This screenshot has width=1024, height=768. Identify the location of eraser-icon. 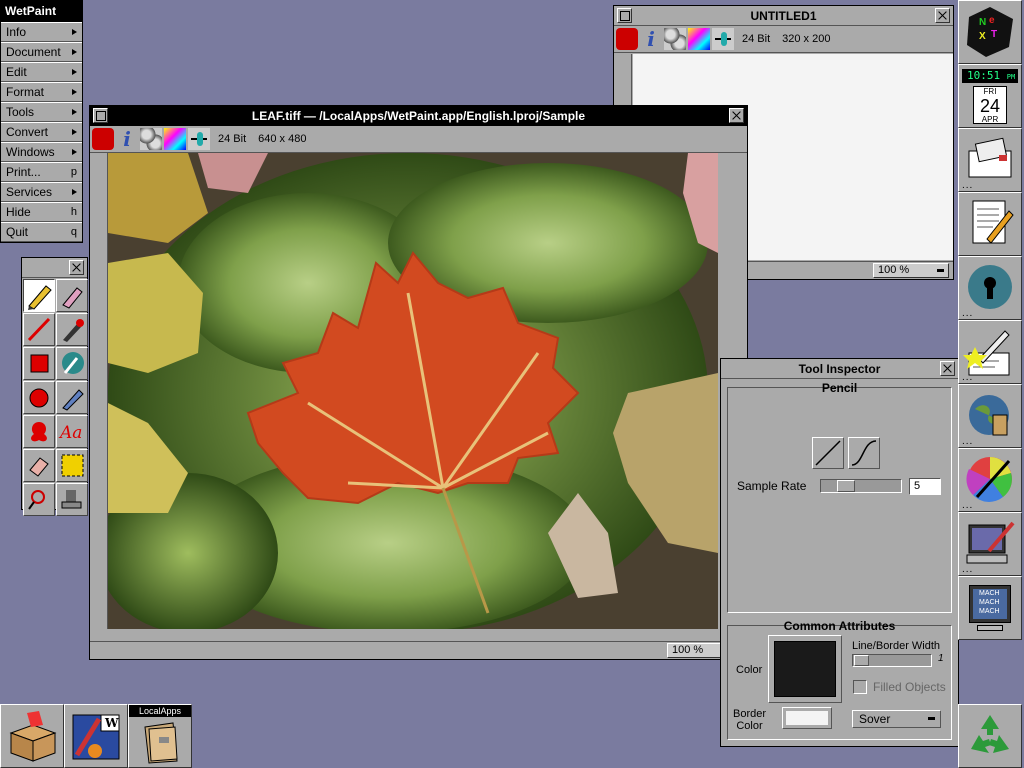
(39, 467).